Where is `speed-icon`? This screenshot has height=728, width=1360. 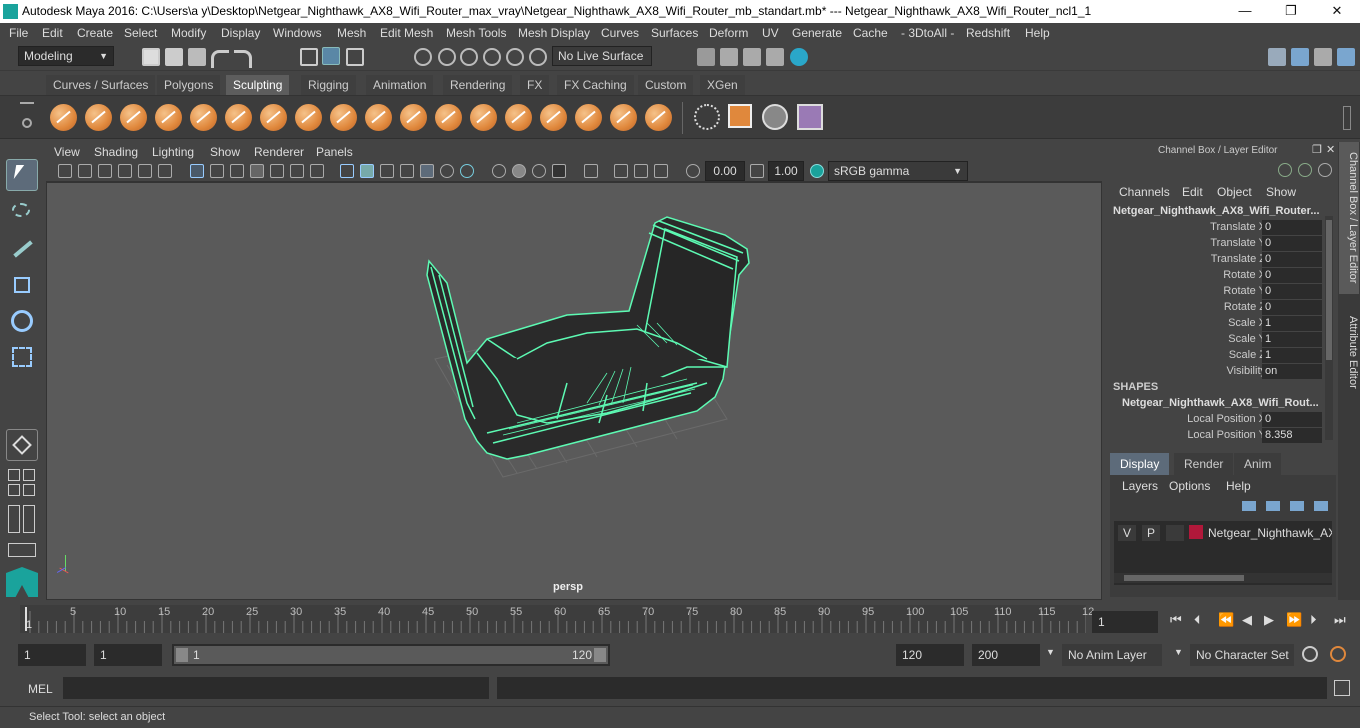
speed-icon is located at coordinates (1305, 170).